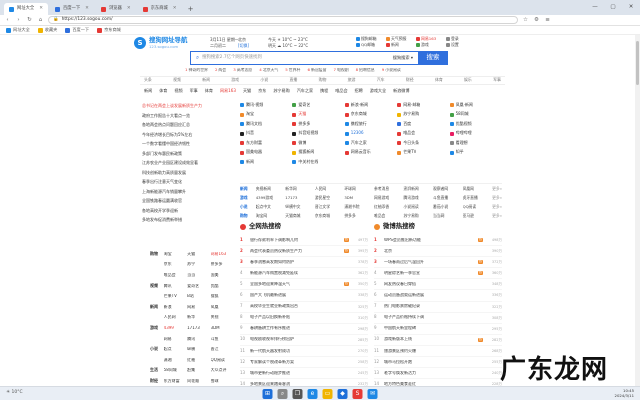 This screenshot has height=400, width=640. Describe the element at coordinates (18, 30) in the screenshot. I see `bookmark-item: 网址大全` at that location.